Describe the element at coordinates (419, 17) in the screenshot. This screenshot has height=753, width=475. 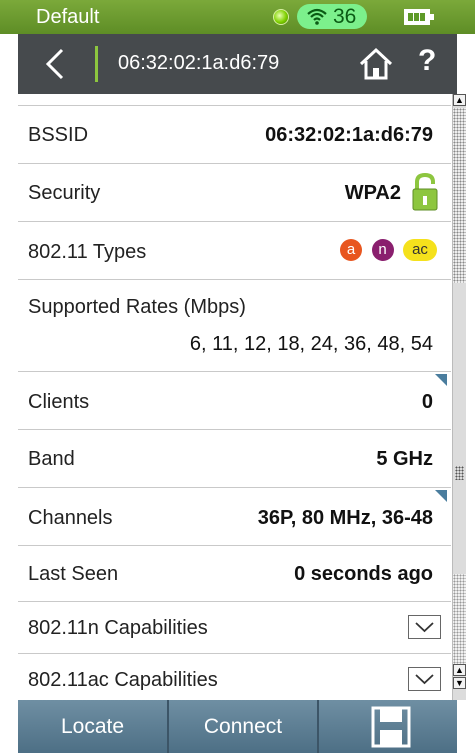
I see `battery-icon` at that location.